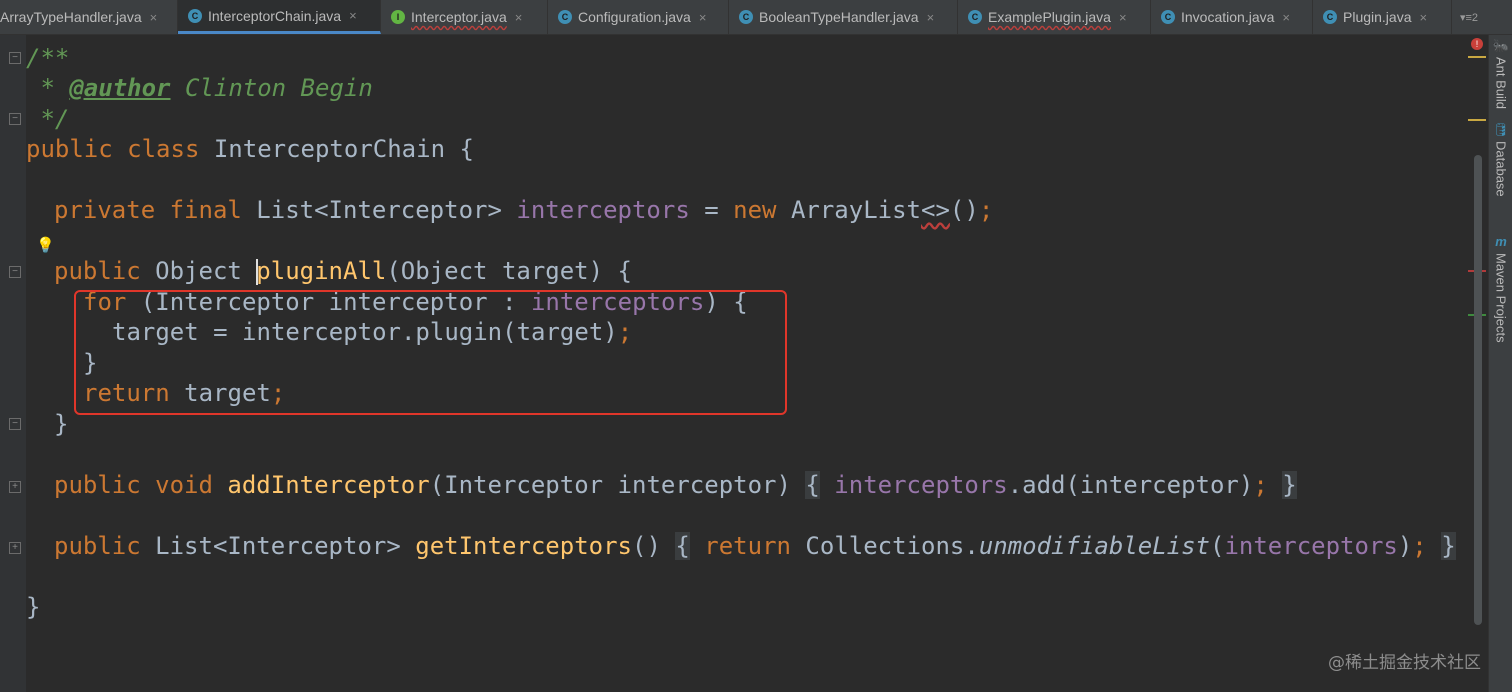 The width and height of the screenshot is (1512, 692). What do you see at coordinates (250, 149) in the screenshot?
I see `code-line: public class InterceptorChain {` at bounding box center [250, 149].